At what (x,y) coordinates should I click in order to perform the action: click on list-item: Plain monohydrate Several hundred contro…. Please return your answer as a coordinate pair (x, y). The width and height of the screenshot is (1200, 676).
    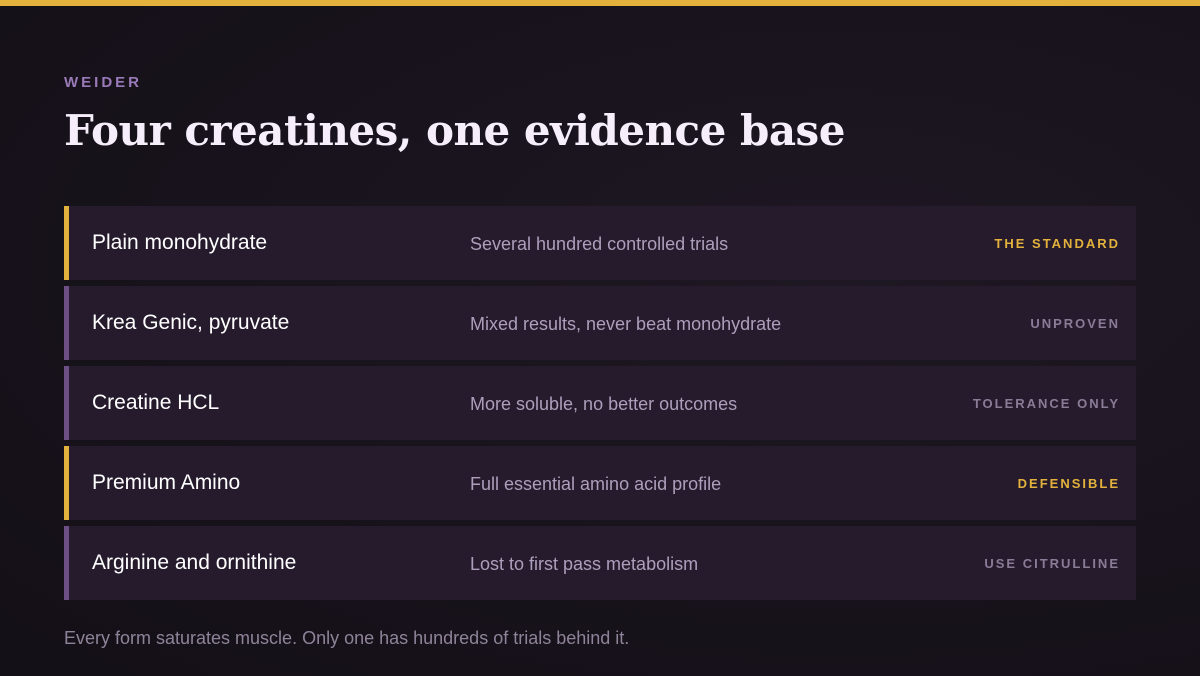
    Looking at the image, I should click on (600, 243).